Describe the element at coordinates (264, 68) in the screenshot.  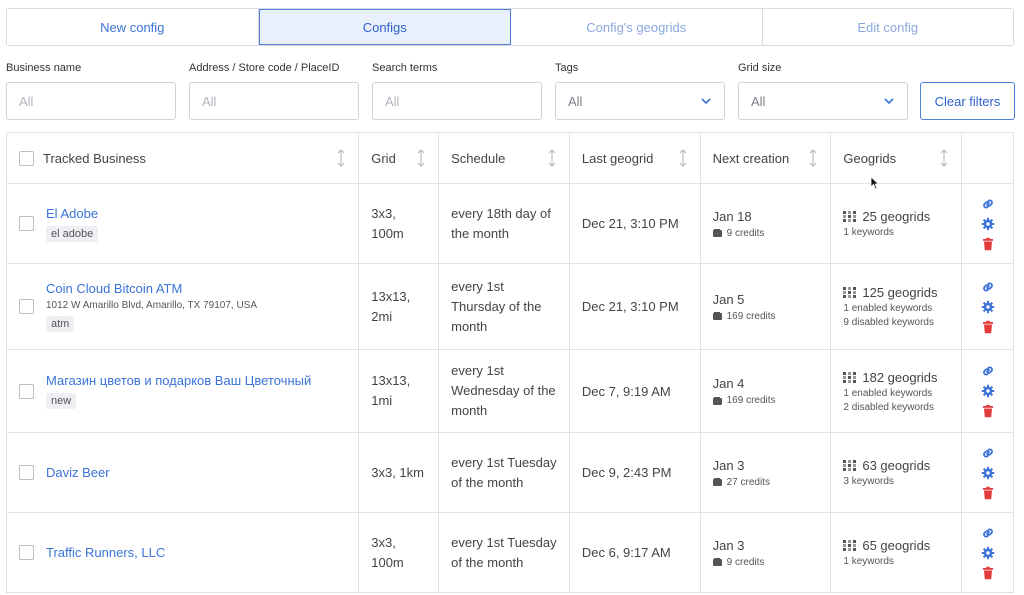
I see `address-label: Address / Store code / PlaceID` at that location.